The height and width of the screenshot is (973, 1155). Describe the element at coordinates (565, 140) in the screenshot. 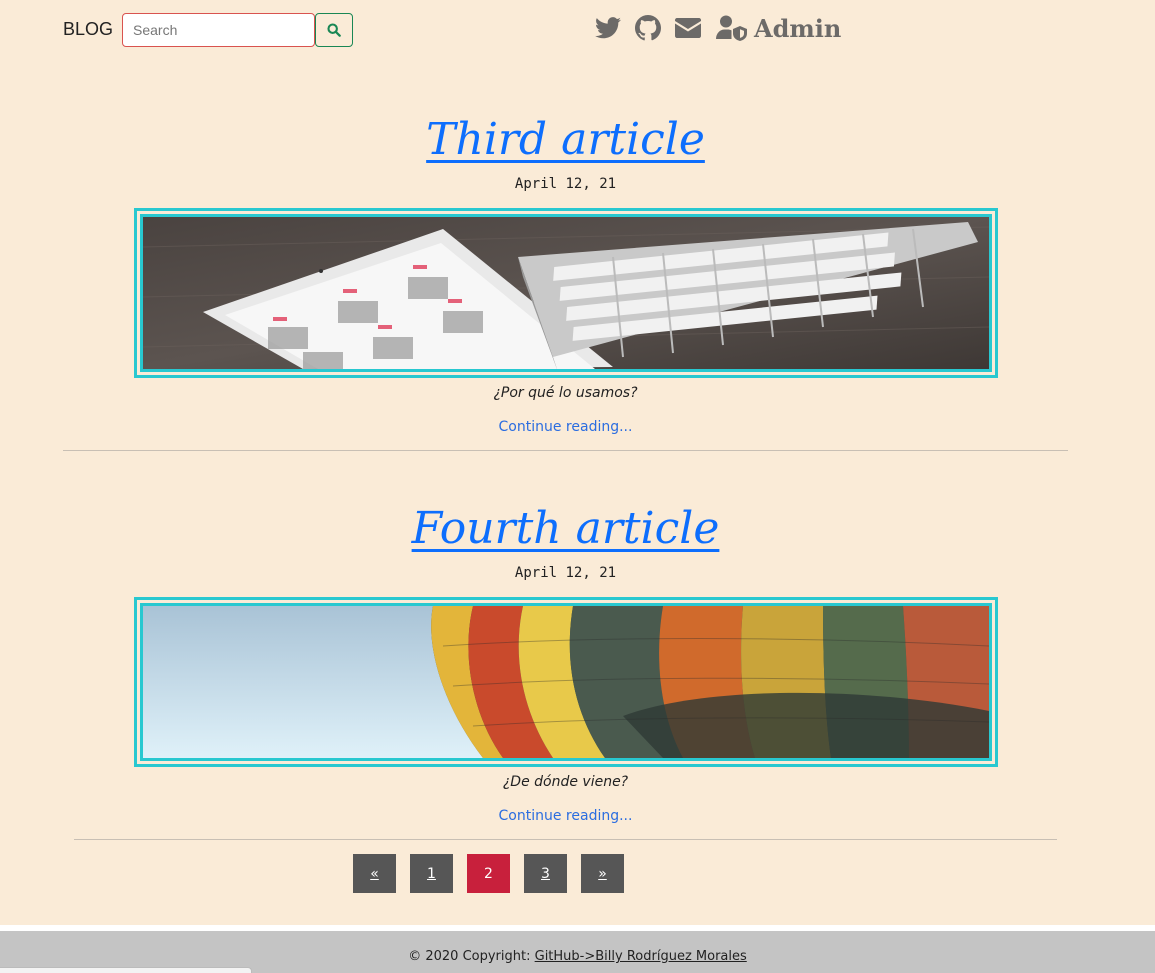

I see `article-title-link: Third article` at that location.